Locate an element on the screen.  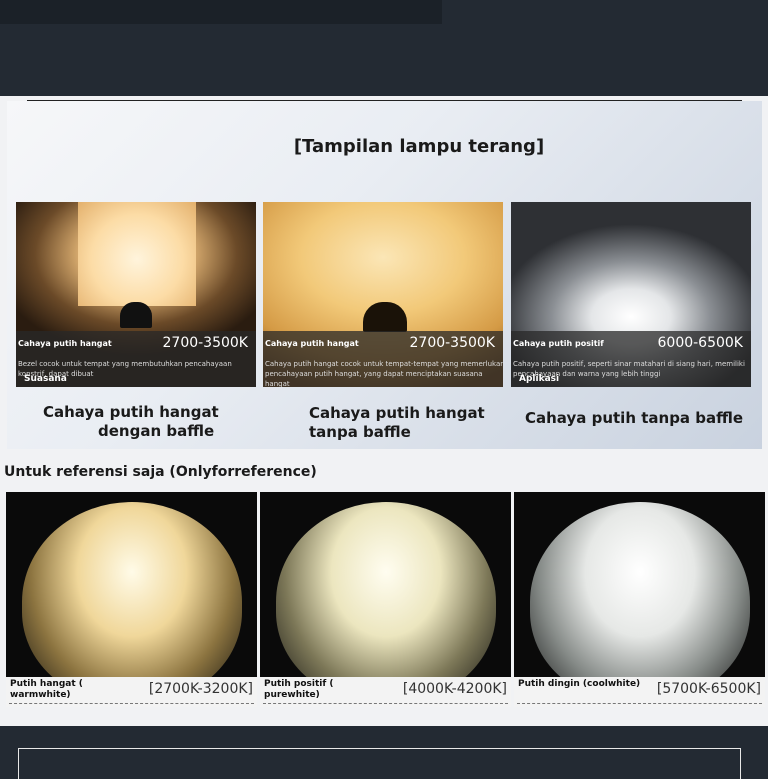
section-heading-reference: Untuk referensi saja (Onlyforreference) is located at coordinates (160, 472).